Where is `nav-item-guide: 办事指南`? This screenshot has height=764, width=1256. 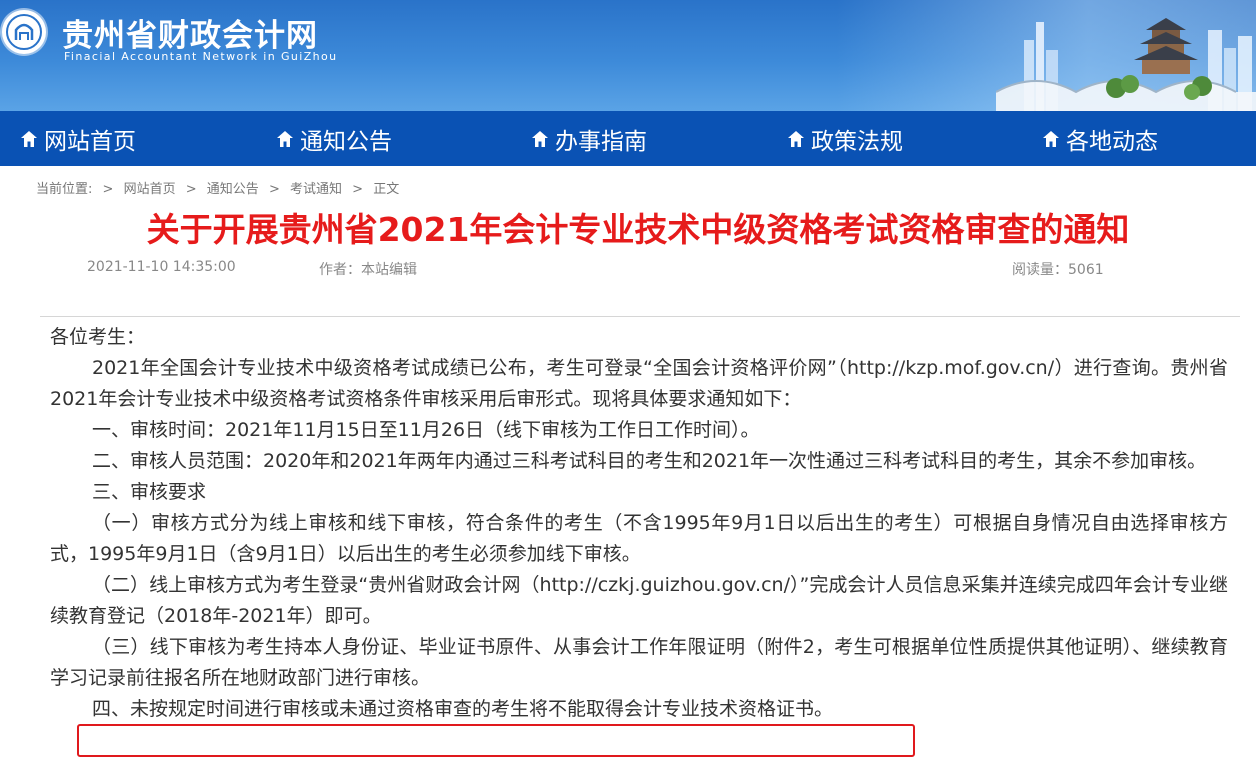
nav-item-guide: 办事指南 is located at coordinates (589, 138).